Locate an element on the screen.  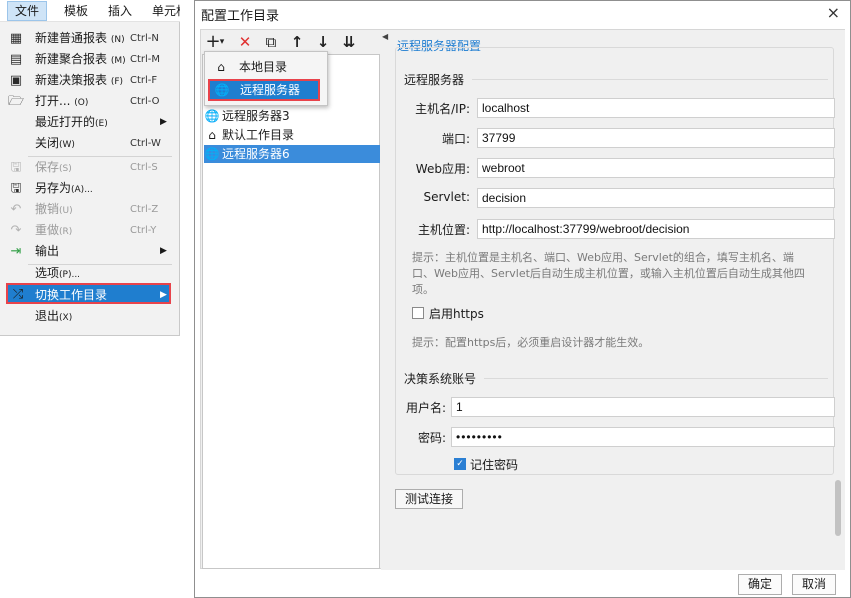
port-input: 37799 is located at coordinates (656, 138).